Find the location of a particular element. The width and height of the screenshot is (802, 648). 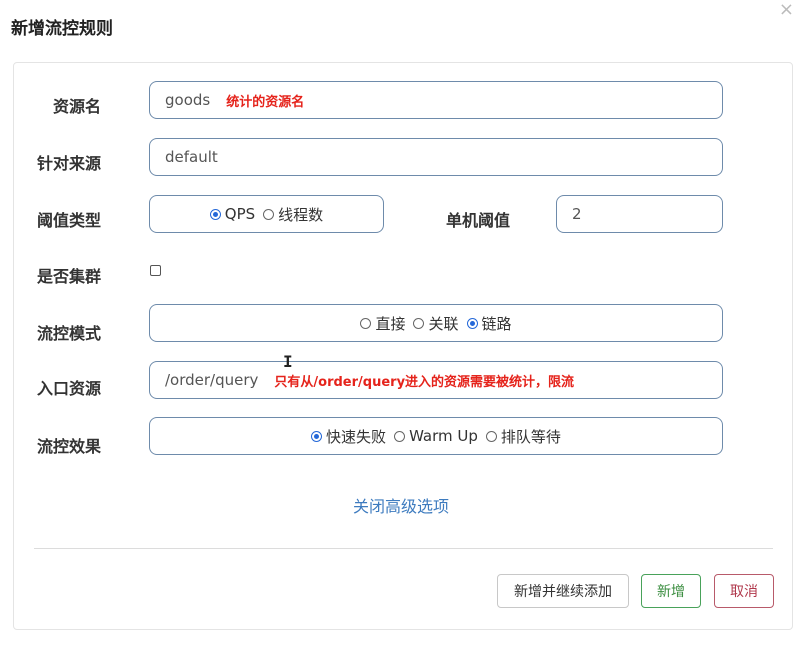

resource-name-input: goods 统计的资源名 is located at coordinates (436, 100).